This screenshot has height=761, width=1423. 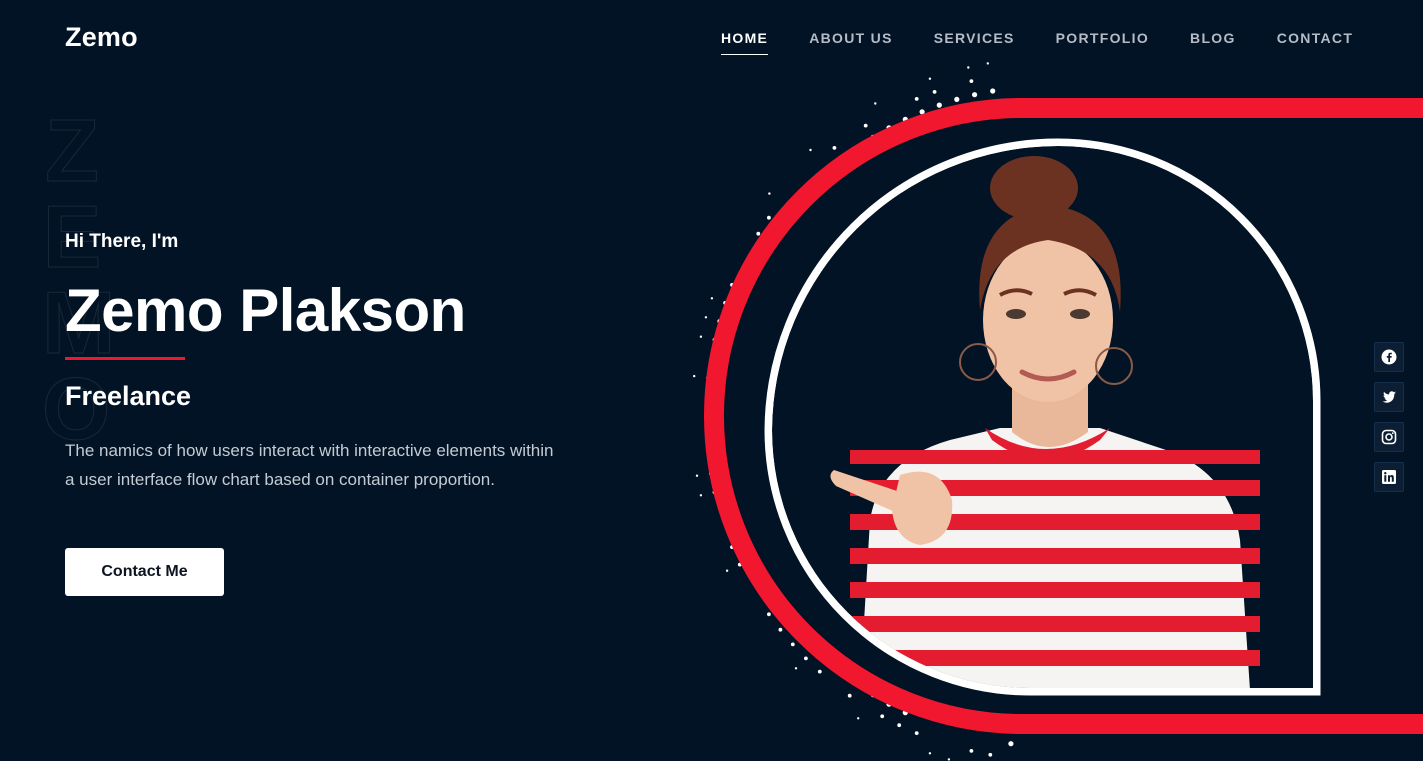 What do you see at coordinates (744, 42) in the screenshot?
I see `nav-home: HOME` at bounding box center [744, 42].